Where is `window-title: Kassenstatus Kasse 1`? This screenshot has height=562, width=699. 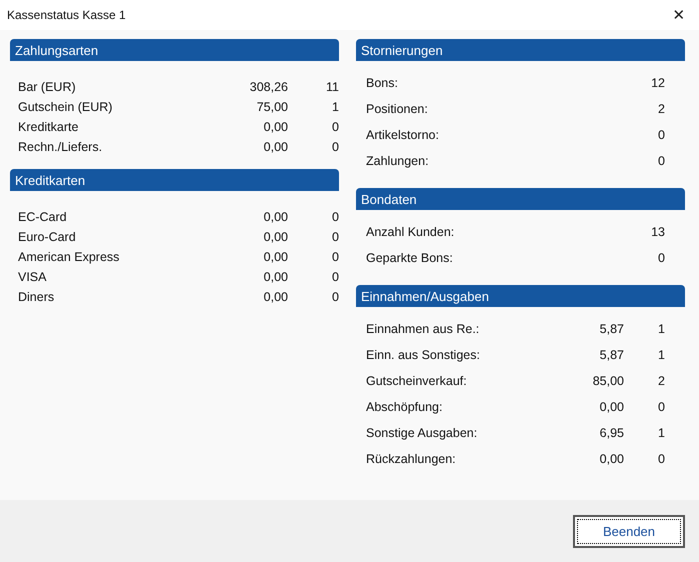
window-title: Kassenstatus Kasse 1 is located at coordinates (66, 15).